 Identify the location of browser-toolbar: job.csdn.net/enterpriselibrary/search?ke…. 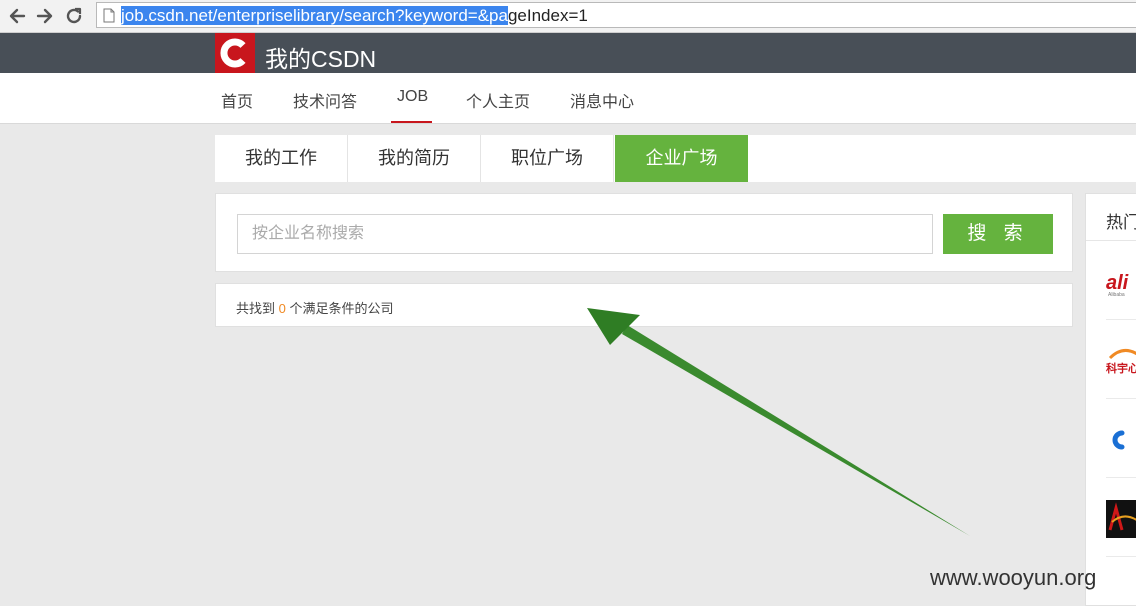
(568, 16).